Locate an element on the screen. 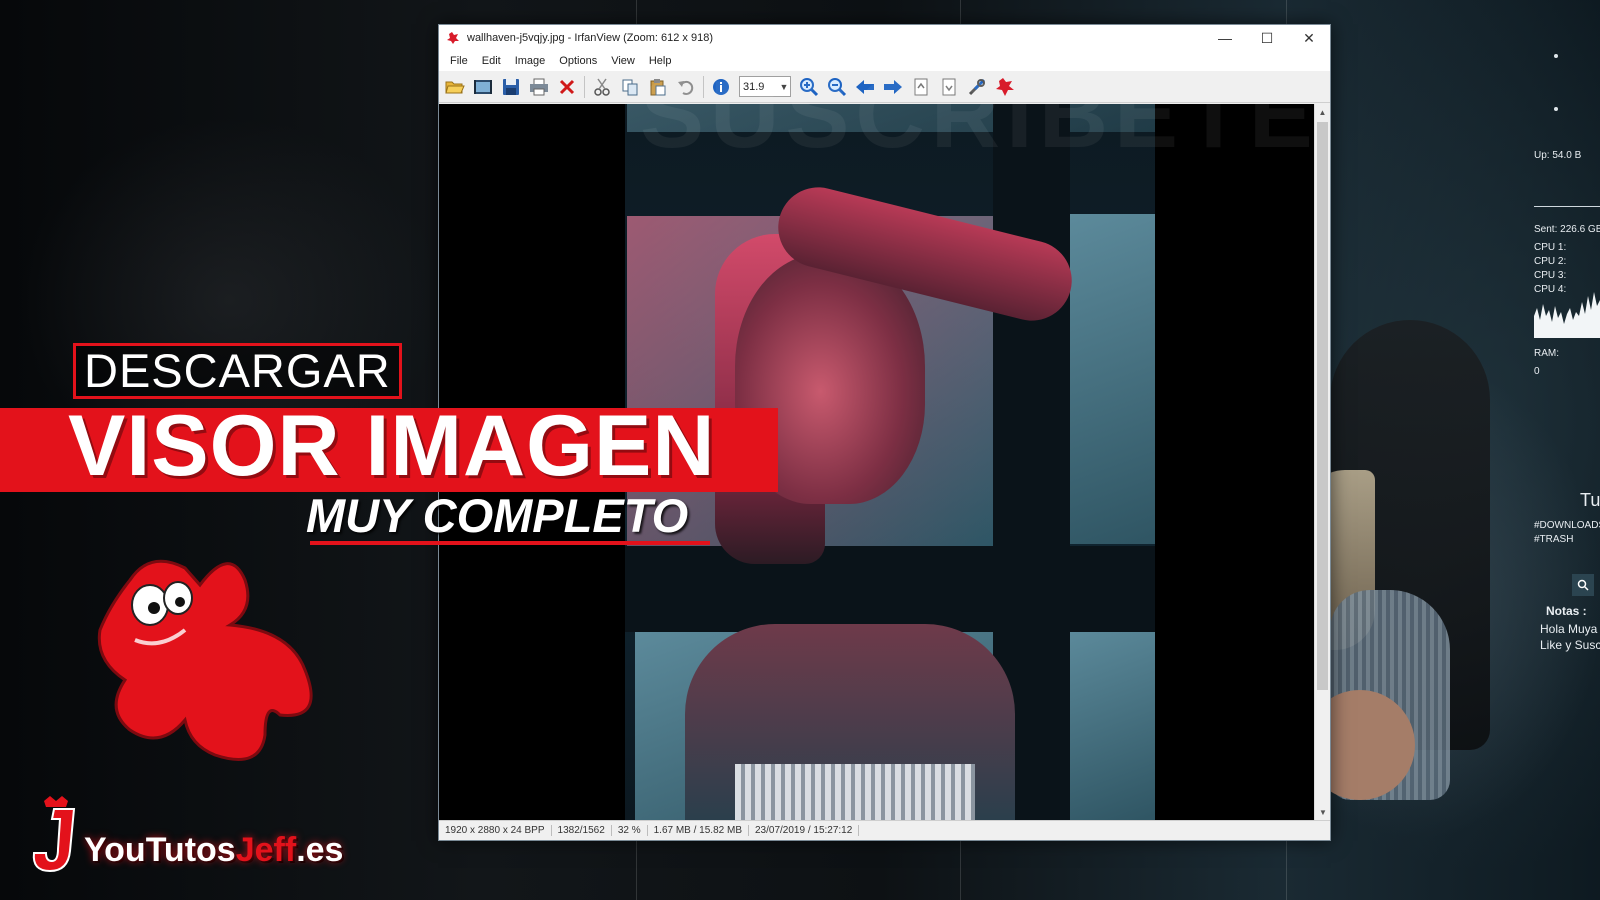 The image size is (1600, 900). cpu-graph is located at coordinates (1567, 315).